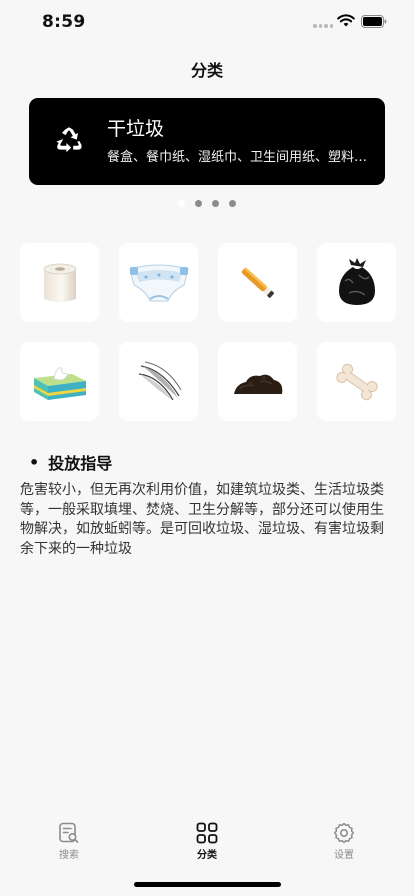 Image resolution: width=414 pixels, height=896 pixels. Describe the element at coordinates (207, 833) in the screenshot. I see `grid-icon` at that location.